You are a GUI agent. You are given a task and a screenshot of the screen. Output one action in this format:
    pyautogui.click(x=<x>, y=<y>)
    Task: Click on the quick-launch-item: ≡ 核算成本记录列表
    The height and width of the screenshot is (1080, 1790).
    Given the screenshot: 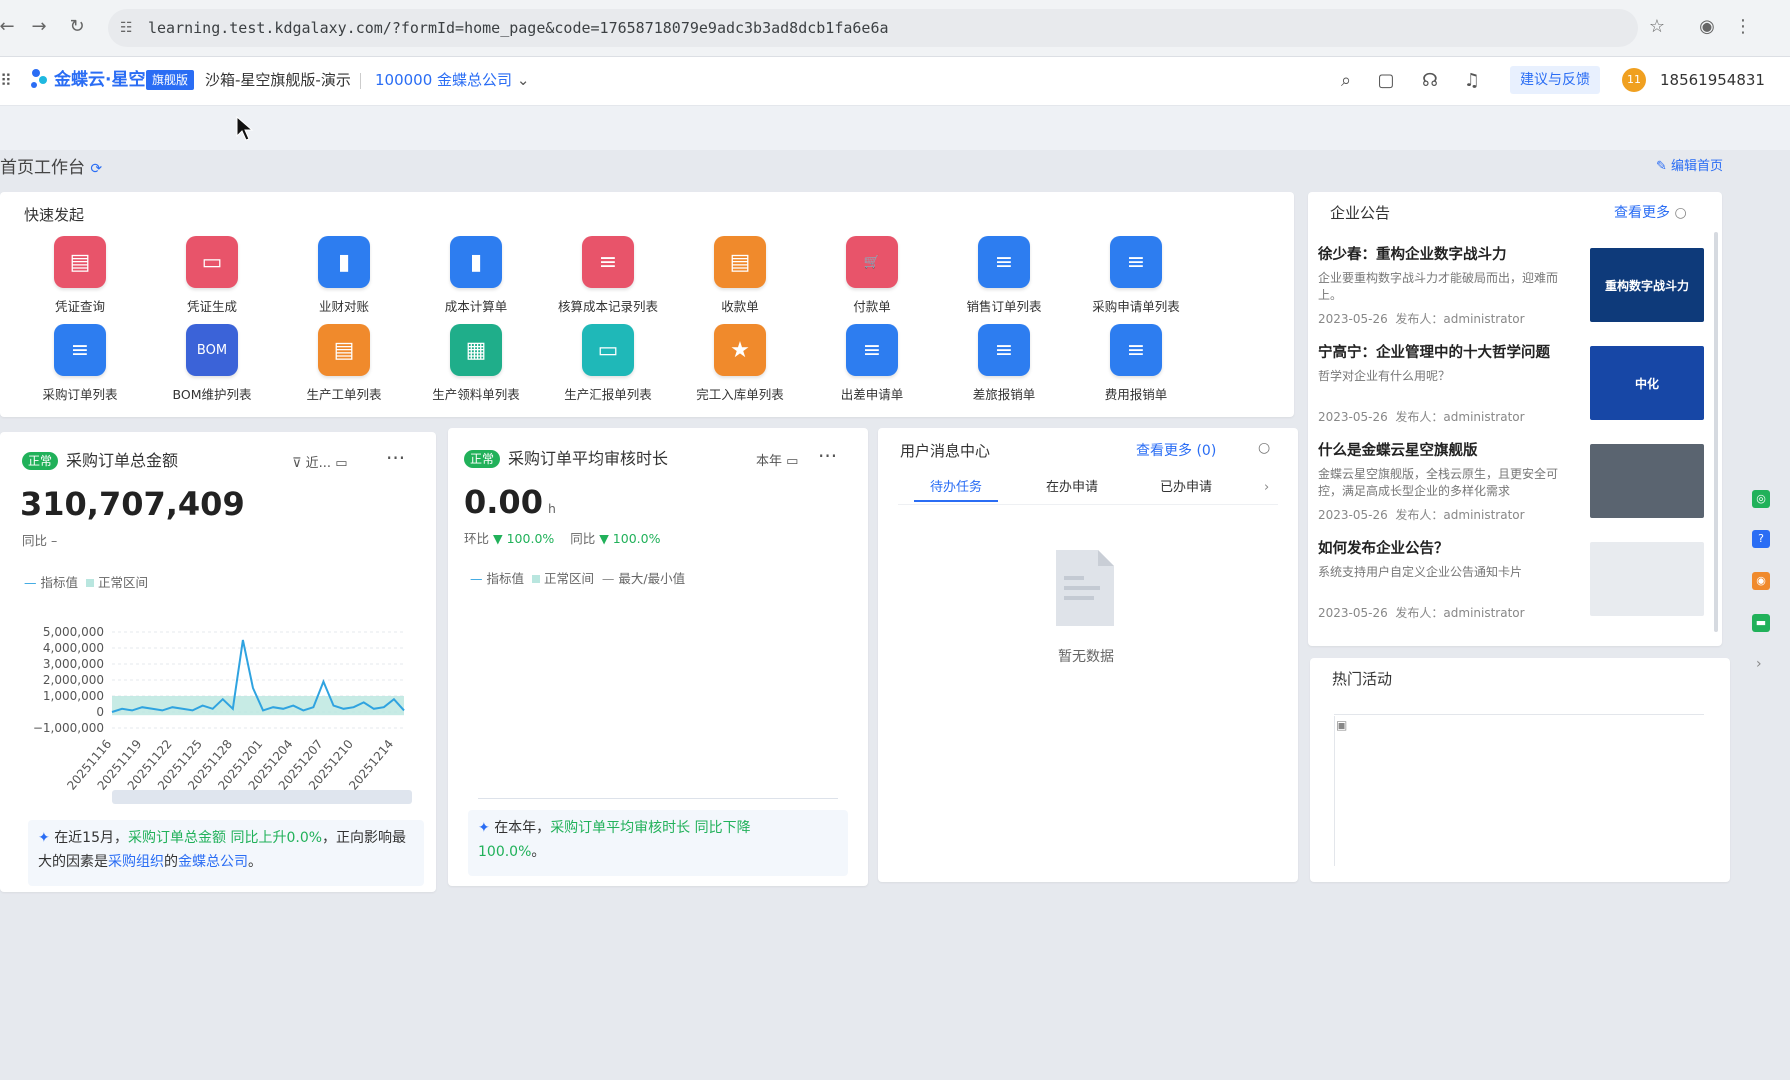 What is the action you would take?
    pyautogui.click(x=608, y=278)
    